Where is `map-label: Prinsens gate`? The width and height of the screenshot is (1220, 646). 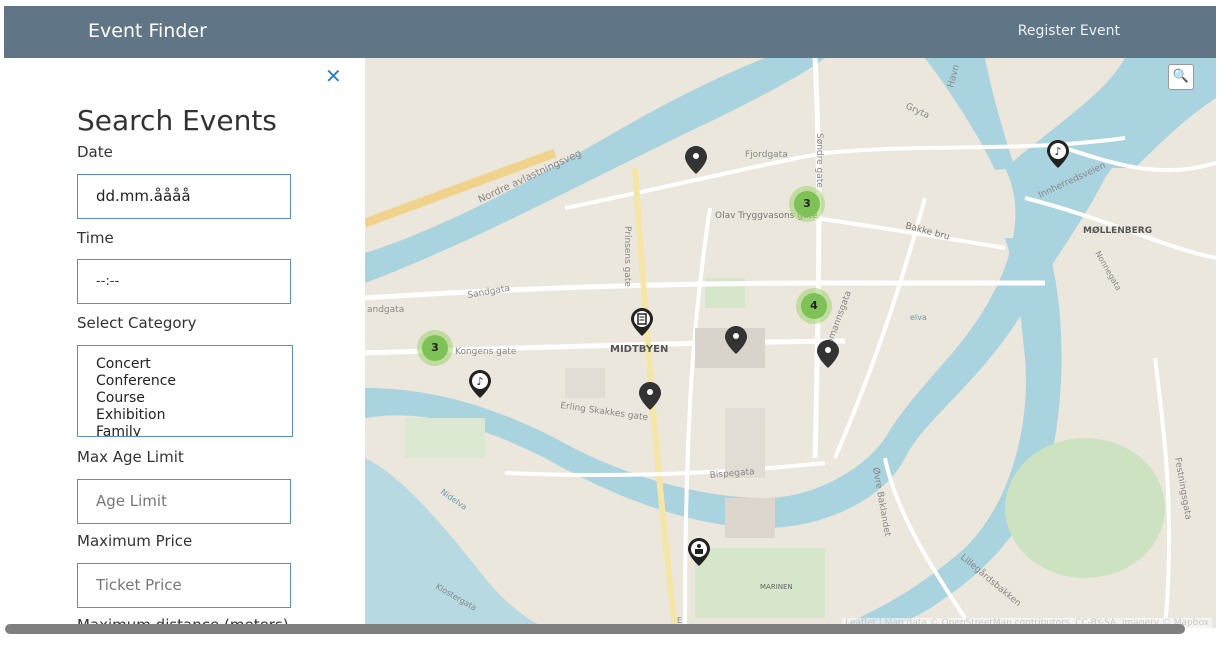 map-label: Prinsens gate is located at coordinates (627, 256).